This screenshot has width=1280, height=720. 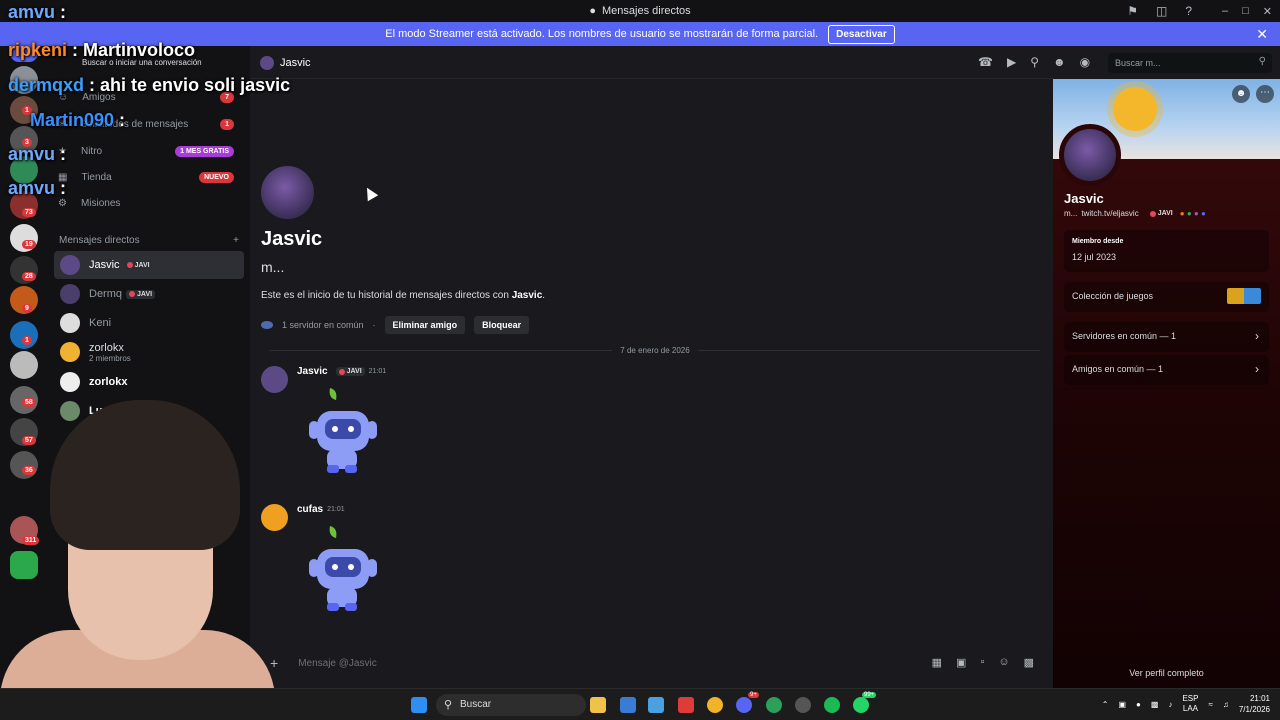 What do you see at coordinates (149, 352) in the screenshot?
I see `dm-item-group-zorlokx: zorlokx 2 miembros` at bounding box center [149, 352].